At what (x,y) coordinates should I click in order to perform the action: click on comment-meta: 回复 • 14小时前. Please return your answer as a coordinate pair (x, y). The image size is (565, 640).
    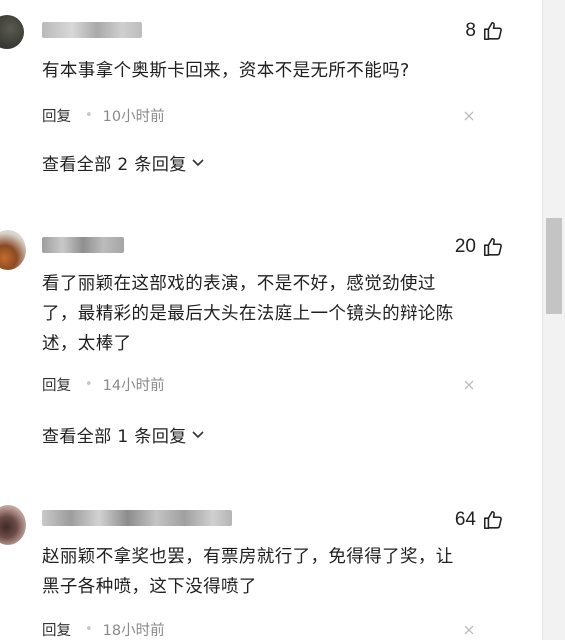
    Looking at the image, I should click on (103, 384).